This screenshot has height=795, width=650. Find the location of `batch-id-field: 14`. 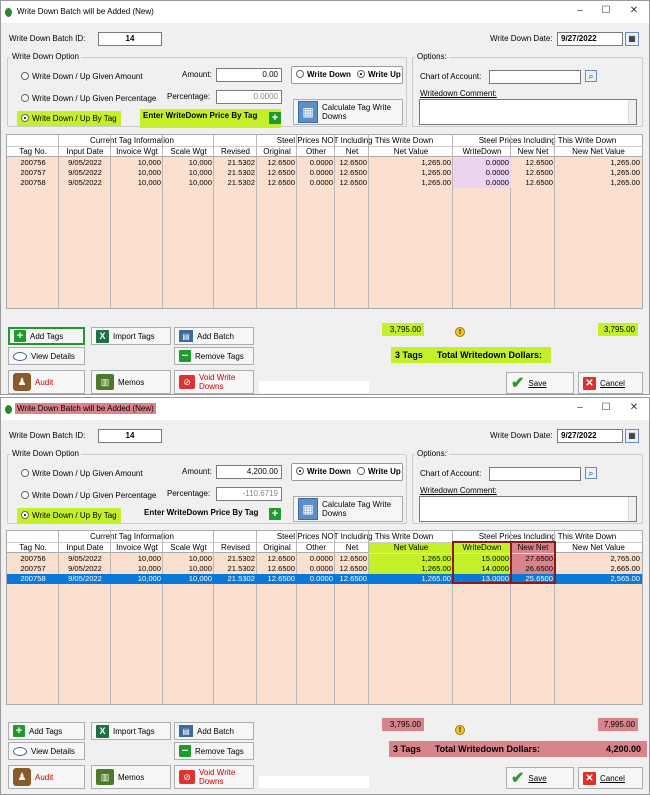

batch-id-field: 14 is located at coordinates (130, 436).